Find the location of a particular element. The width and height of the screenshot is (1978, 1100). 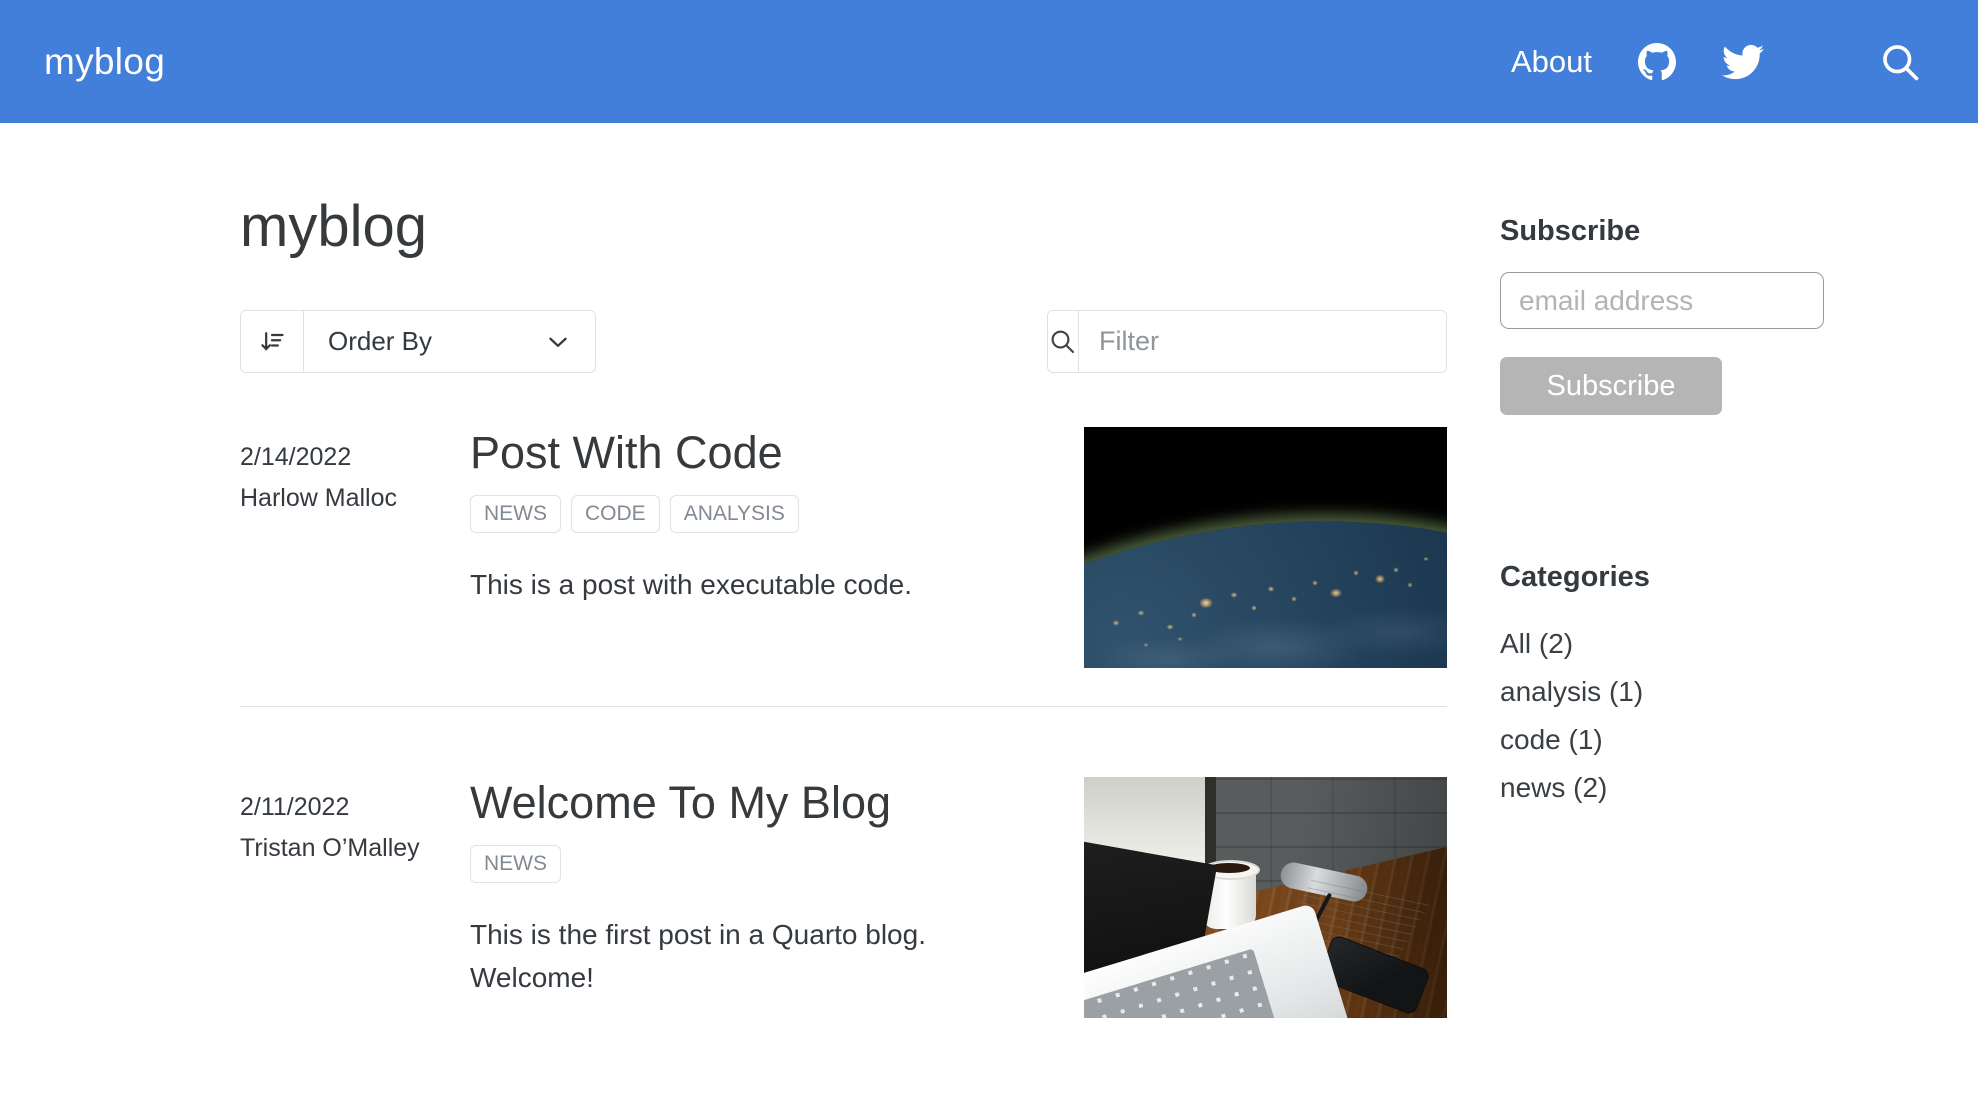

post-date: 2/14/2022 is located at coordinates (296, 457).